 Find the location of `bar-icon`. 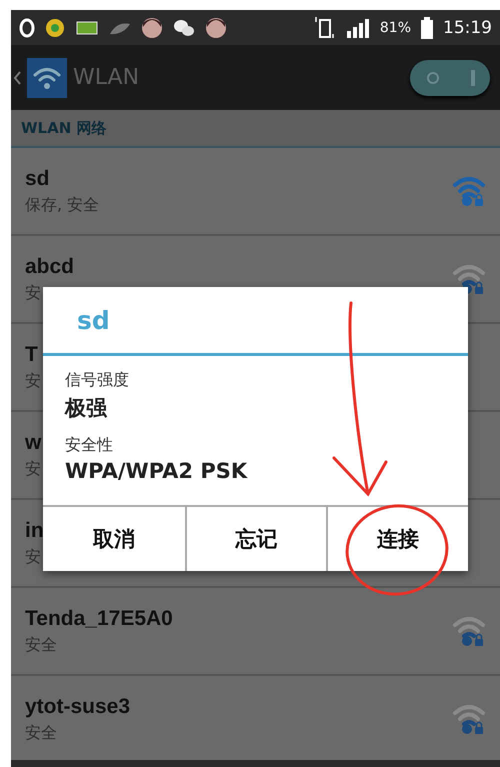

bar-icon is located at coordinates (472, 78).